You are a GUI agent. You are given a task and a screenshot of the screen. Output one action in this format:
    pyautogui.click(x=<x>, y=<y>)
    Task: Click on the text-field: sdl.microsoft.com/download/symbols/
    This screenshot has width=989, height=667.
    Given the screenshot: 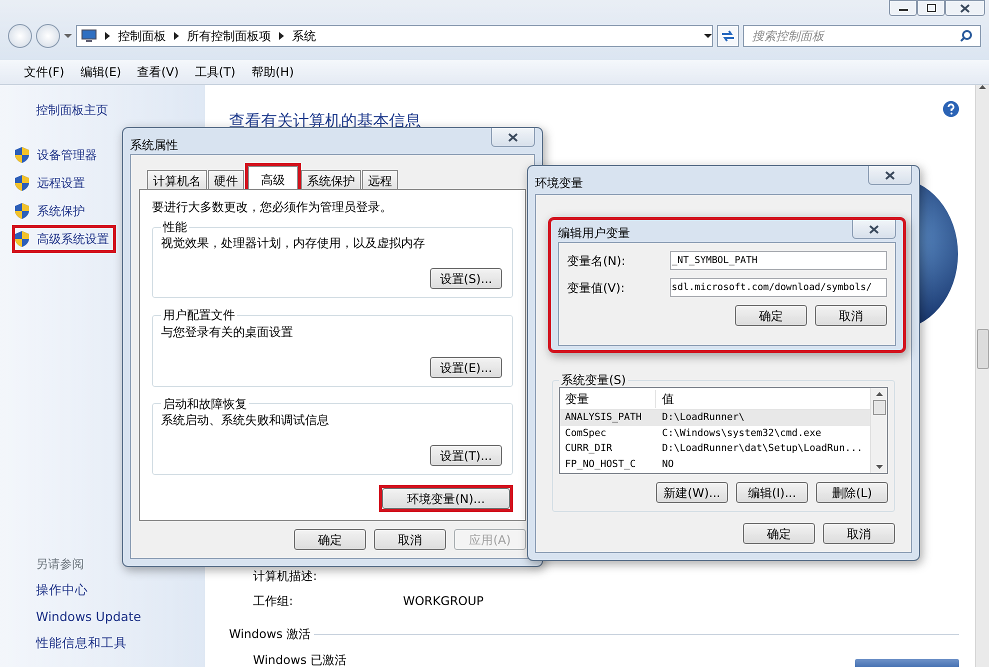 What is the action you would take?
    pyautogui.click(x=778, y=287)
    